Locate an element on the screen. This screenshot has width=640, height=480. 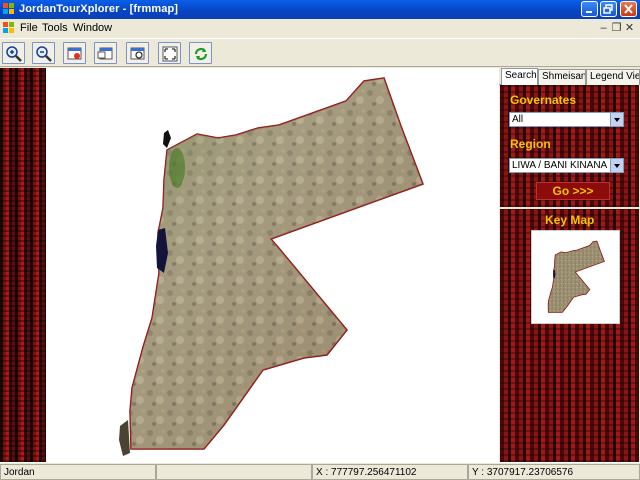
select-area-icon is located at coordinates (74, 53).